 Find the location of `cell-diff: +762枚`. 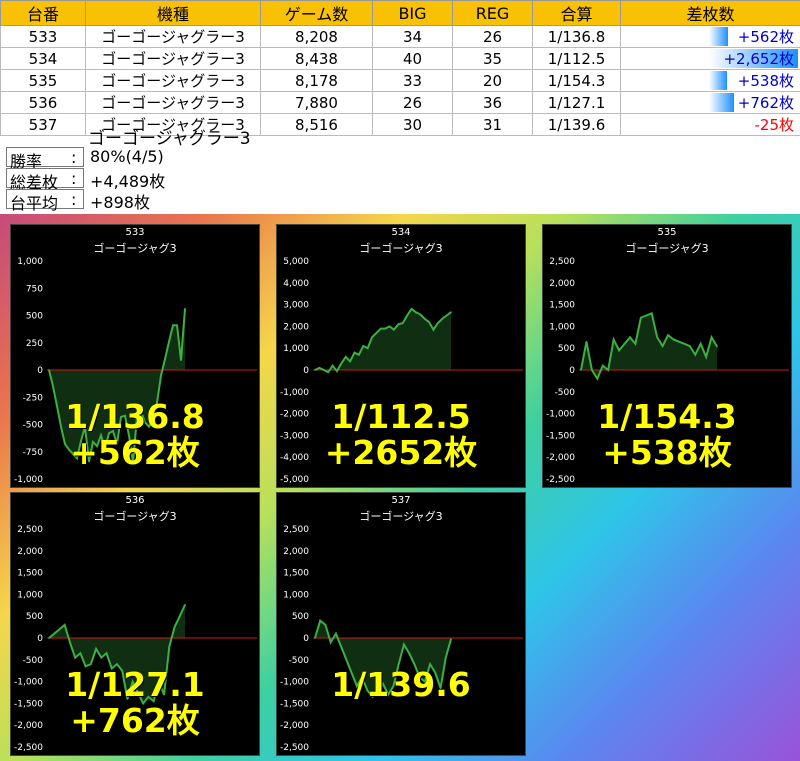

cell-diff: +762枚 is located at coordinates (710, 102).